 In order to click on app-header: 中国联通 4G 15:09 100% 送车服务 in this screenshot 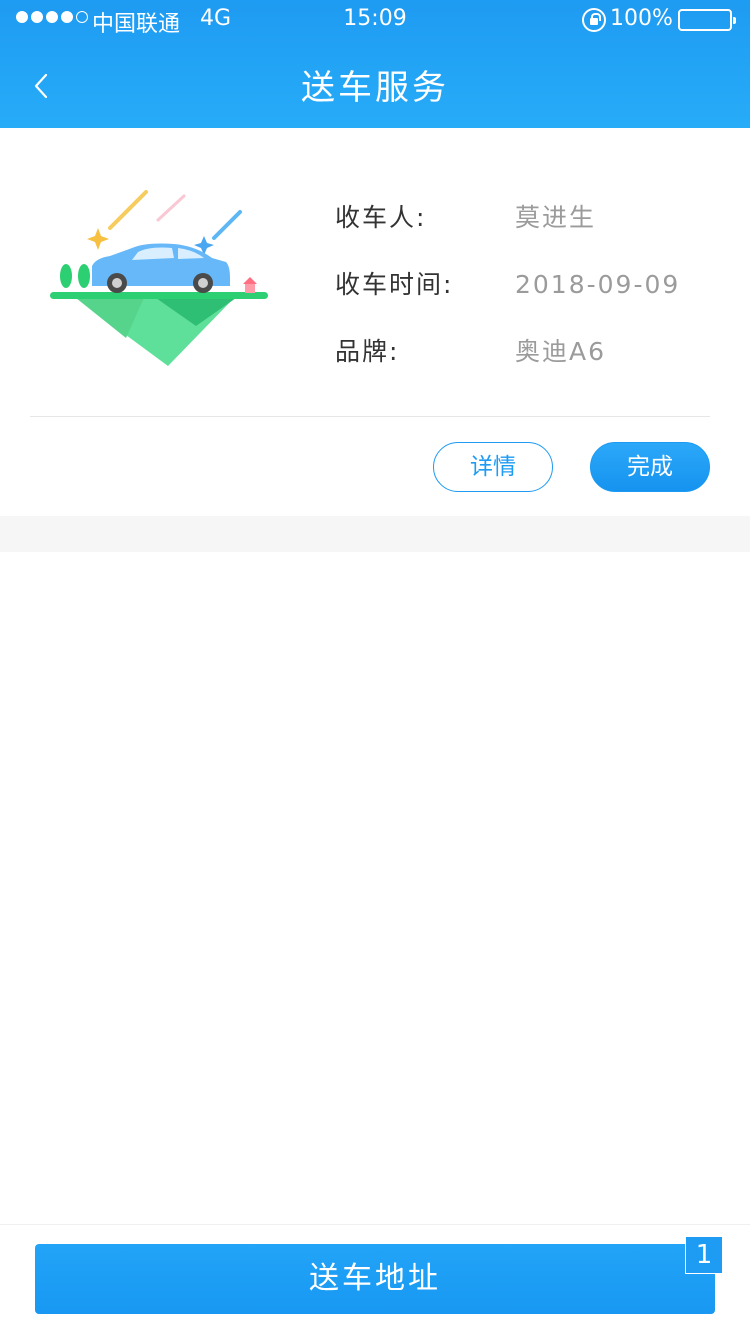, I will do `click(375, 64)`.